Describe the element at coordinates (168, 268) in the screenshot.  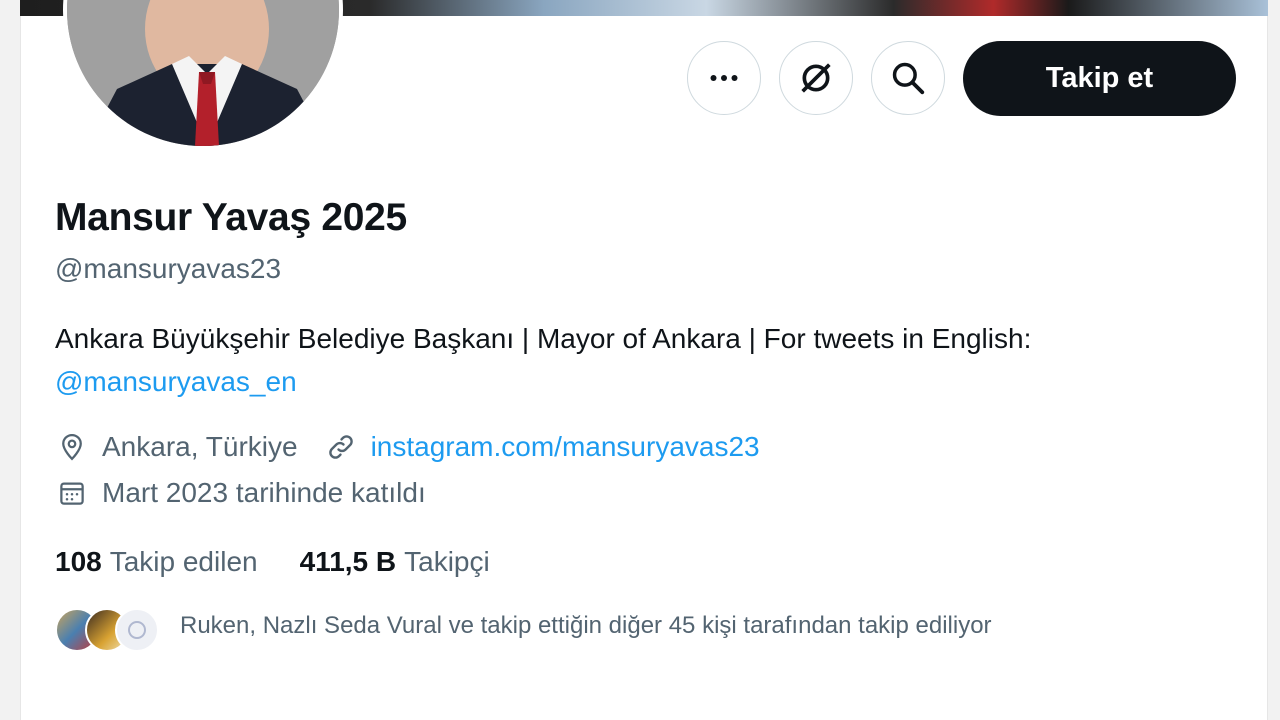
I see `user-handle: @mansuryavas23` at that location.